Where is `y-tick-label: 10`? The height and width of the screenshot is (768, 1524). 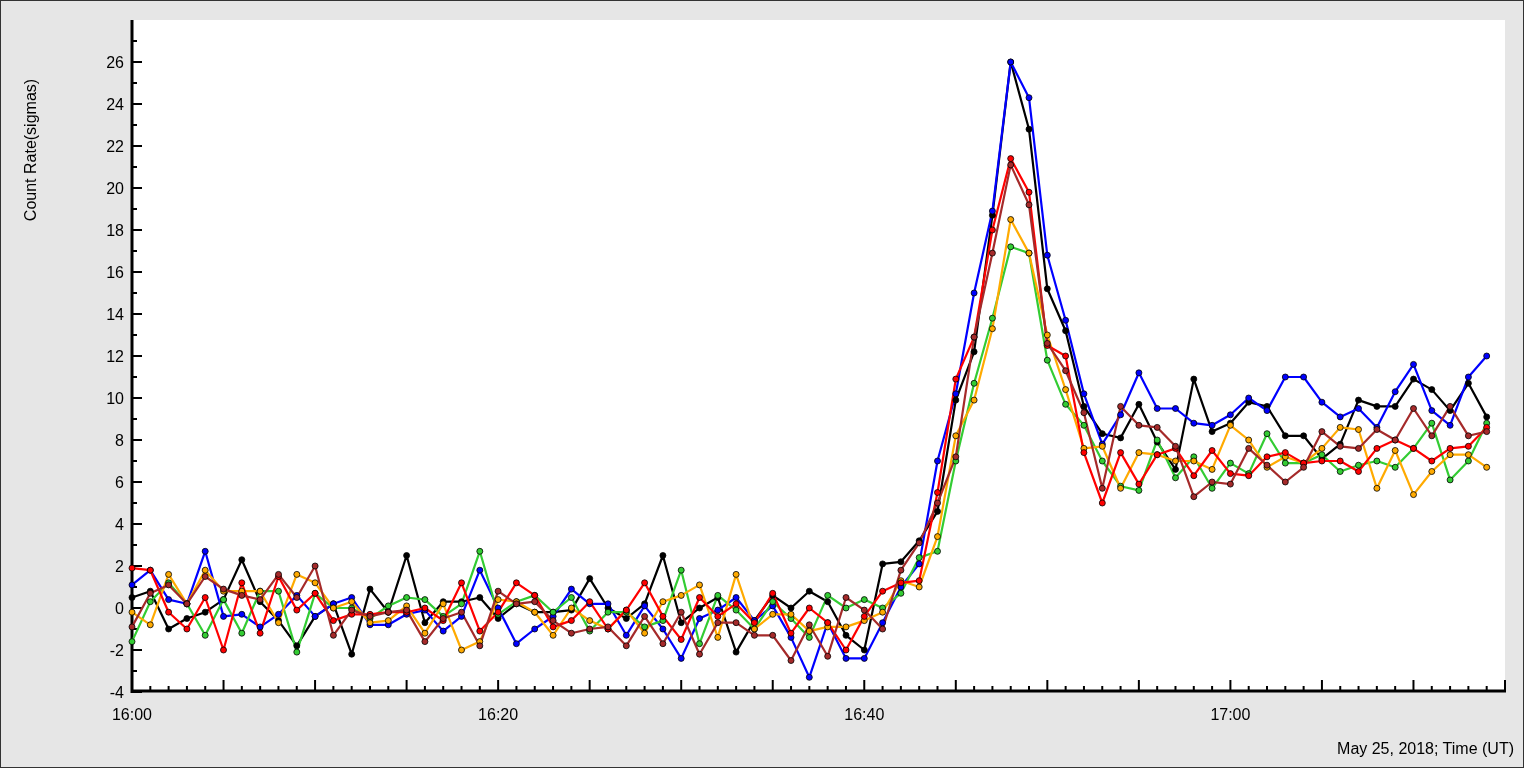
y-tick-label: 10 is located at coordinates (115, 398).